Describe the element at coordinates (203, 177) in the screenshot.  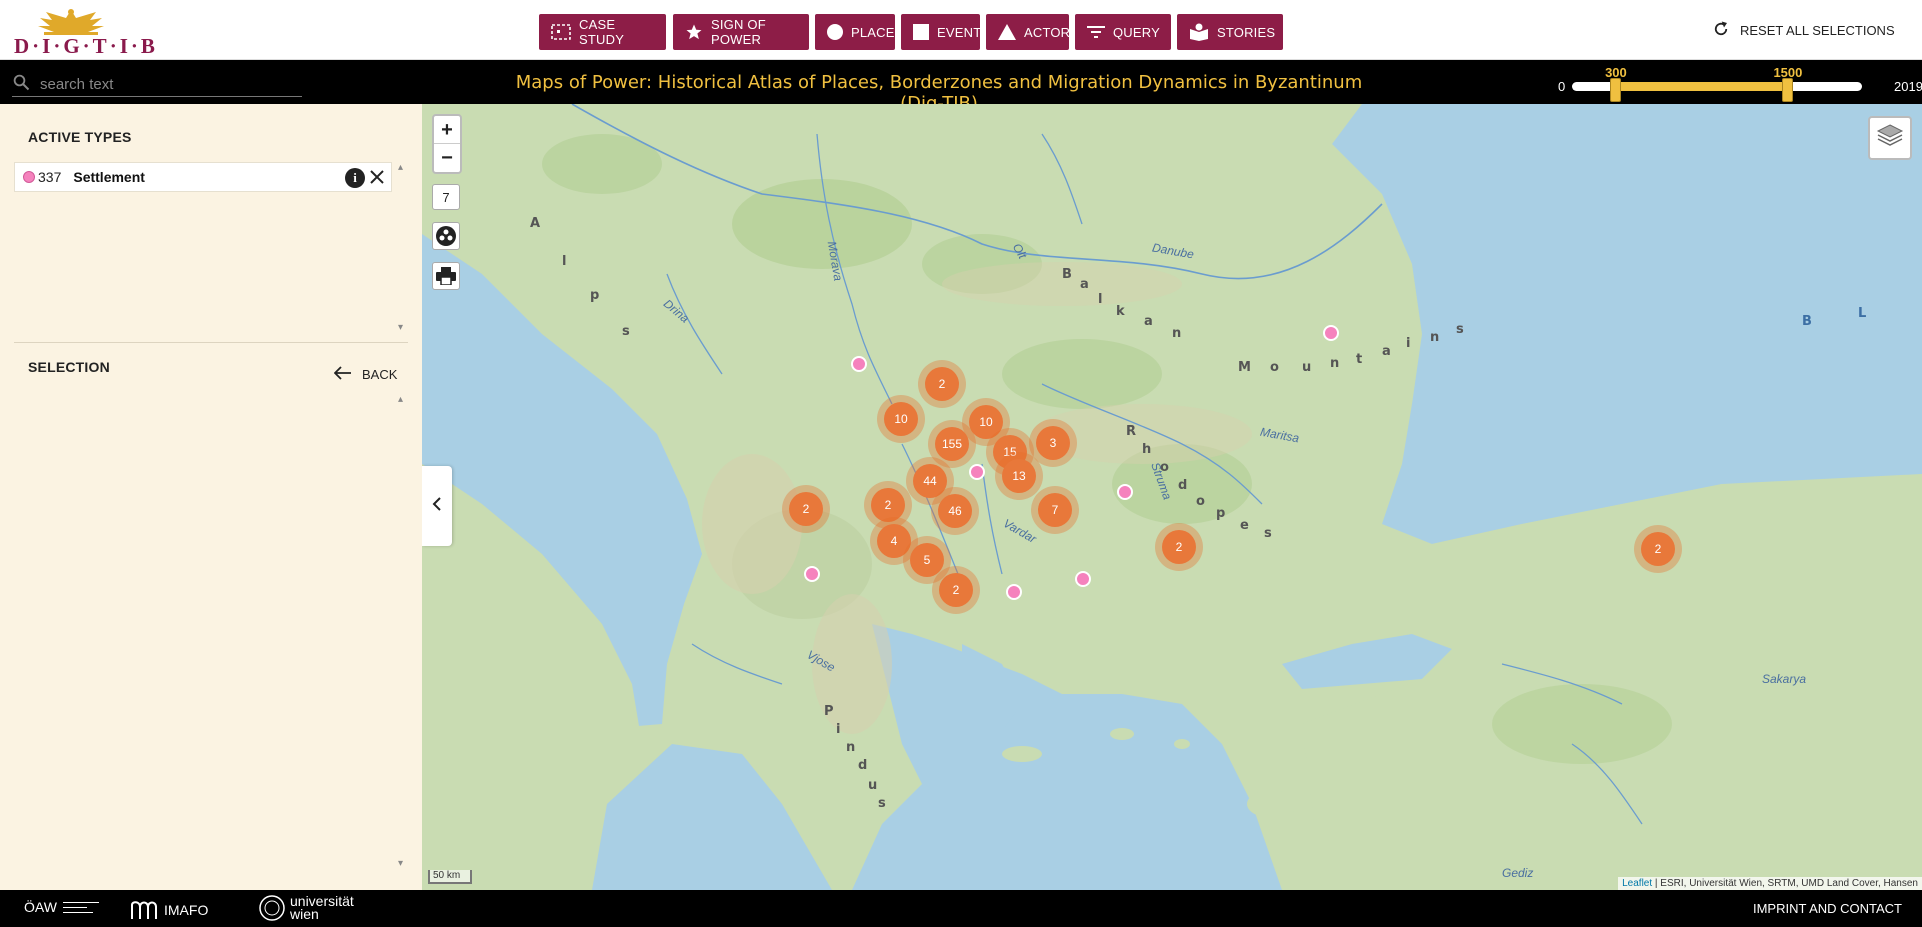
I see `active-type-item: 337 Settlement i` at that location.